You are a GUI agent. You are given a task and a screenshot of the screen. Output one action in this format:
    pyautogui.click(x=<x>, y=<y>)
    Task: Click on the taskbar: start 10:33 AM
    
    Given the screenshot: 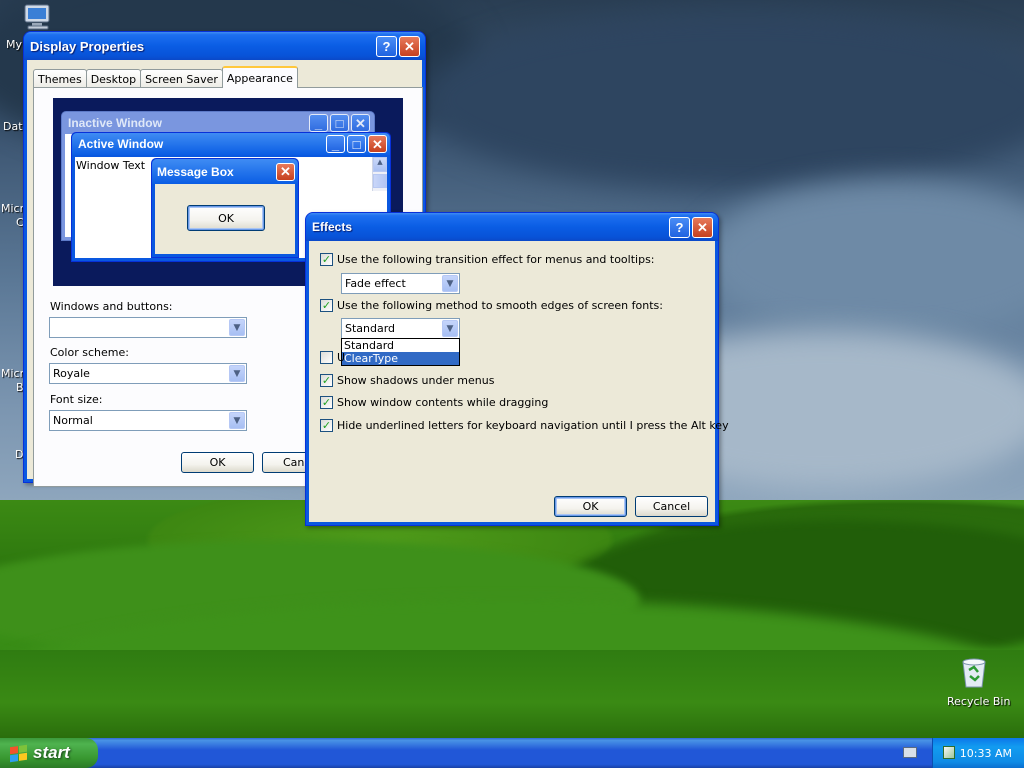 What is the action you would take?
    pyautogui.click(x=512, y=753)
    